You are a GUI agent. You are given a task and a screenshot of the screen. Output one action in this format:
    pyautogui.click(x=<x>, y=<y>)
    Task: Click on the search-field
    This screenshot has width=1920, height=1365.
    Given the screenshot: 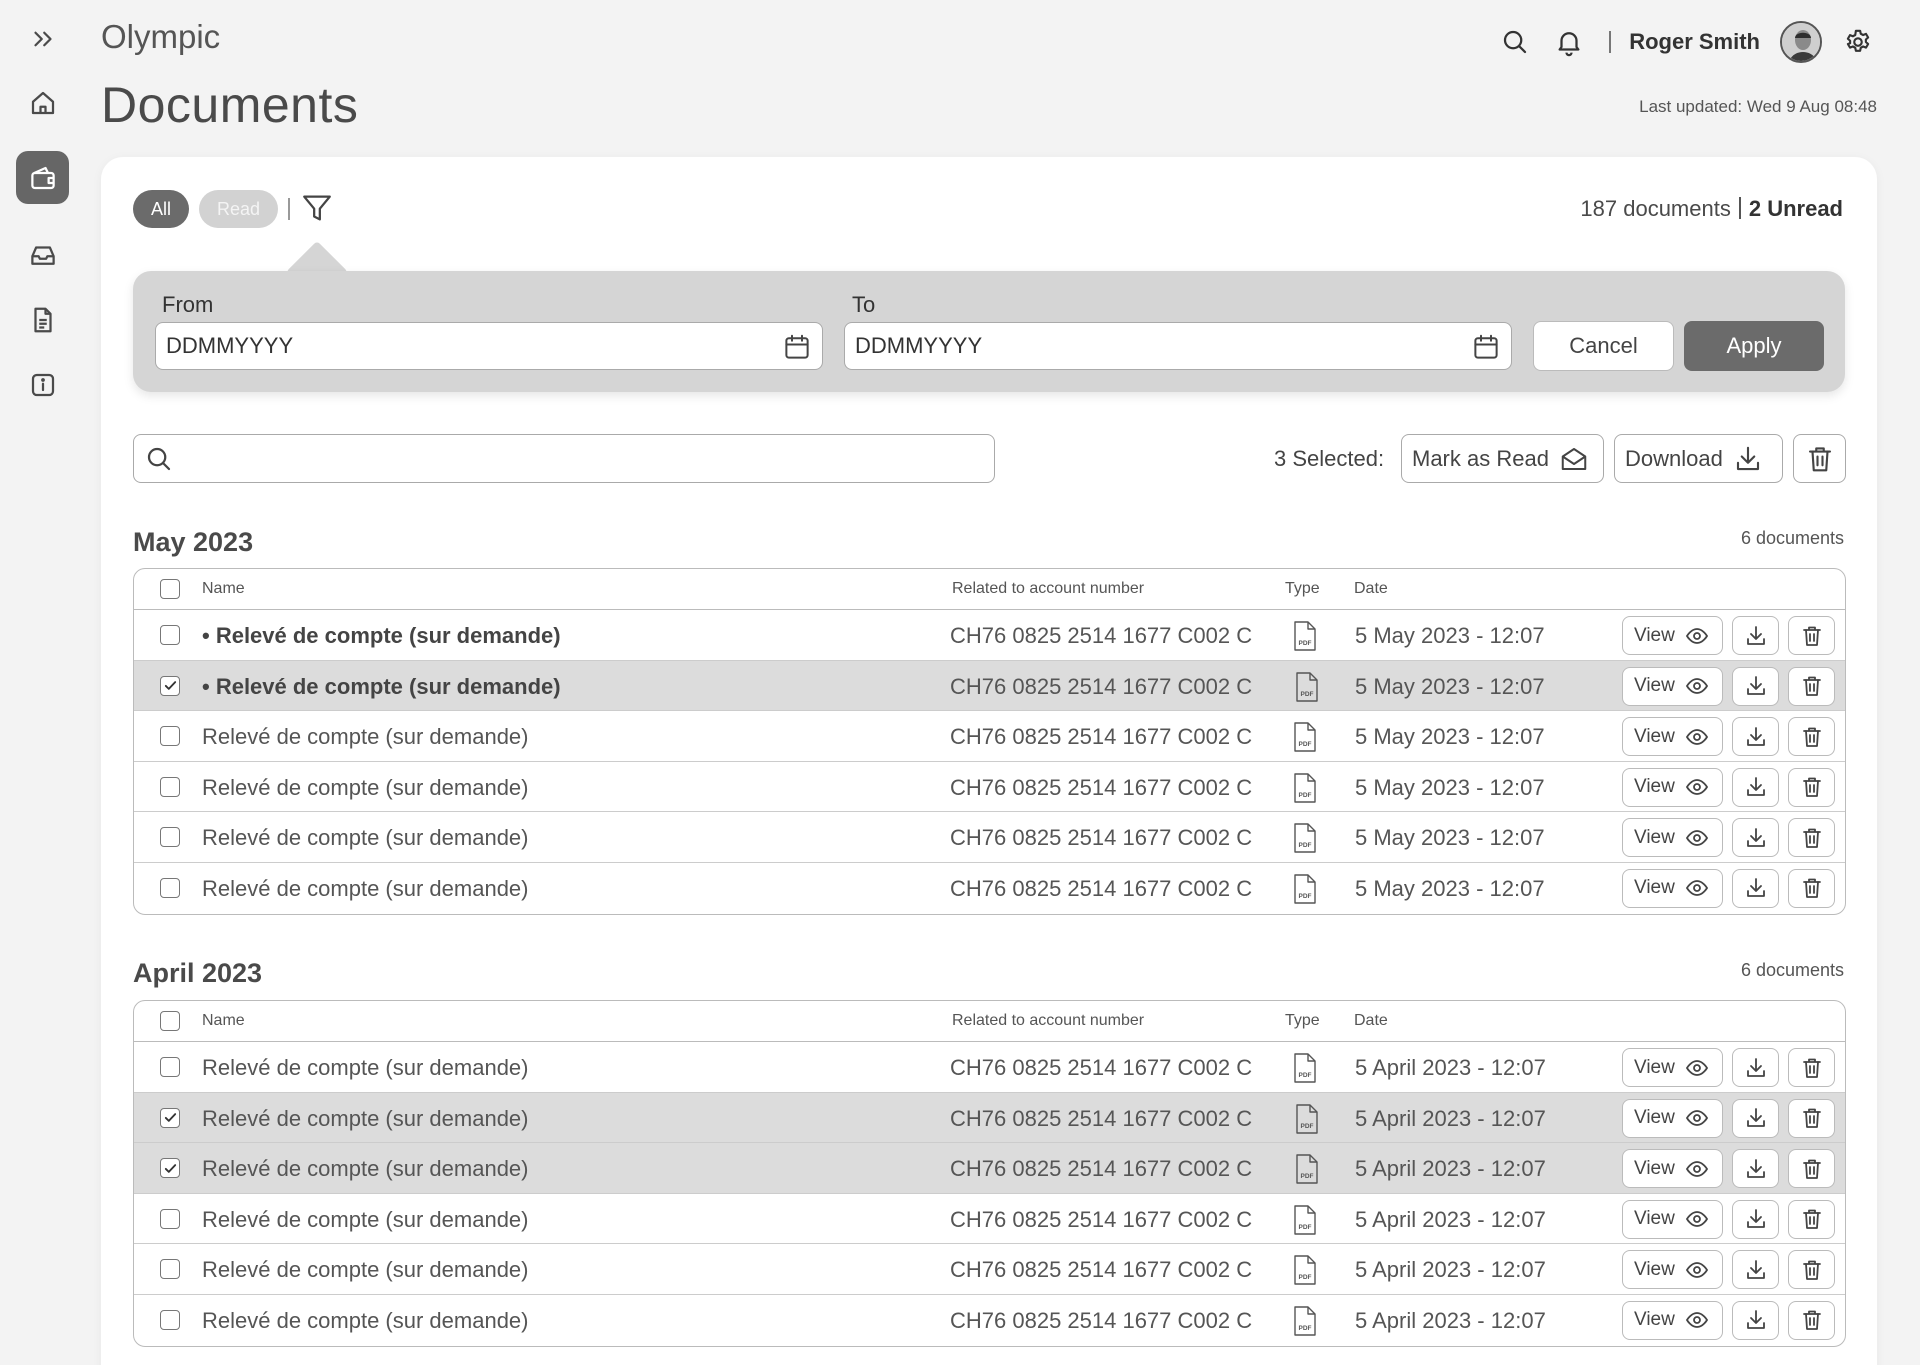 What is the action you would take?
    pyautogui.click(x=564, y=458)
    